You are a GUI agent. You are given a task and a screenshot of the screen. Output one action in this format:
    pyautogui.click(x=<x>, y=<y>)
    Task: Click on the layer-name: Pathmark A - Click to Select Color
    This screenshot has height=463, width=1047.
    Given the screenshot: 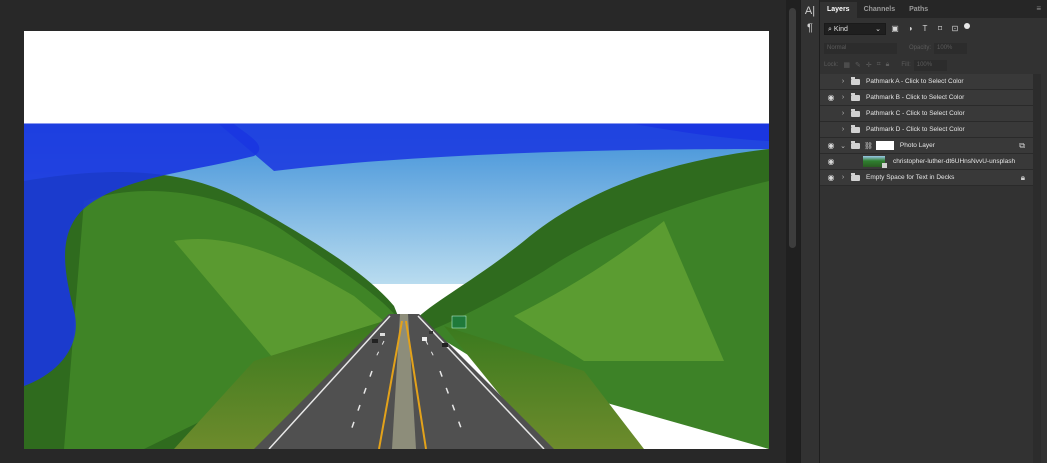 What is the action you would take?
    pyautogui.click(x=915, y=81)
    